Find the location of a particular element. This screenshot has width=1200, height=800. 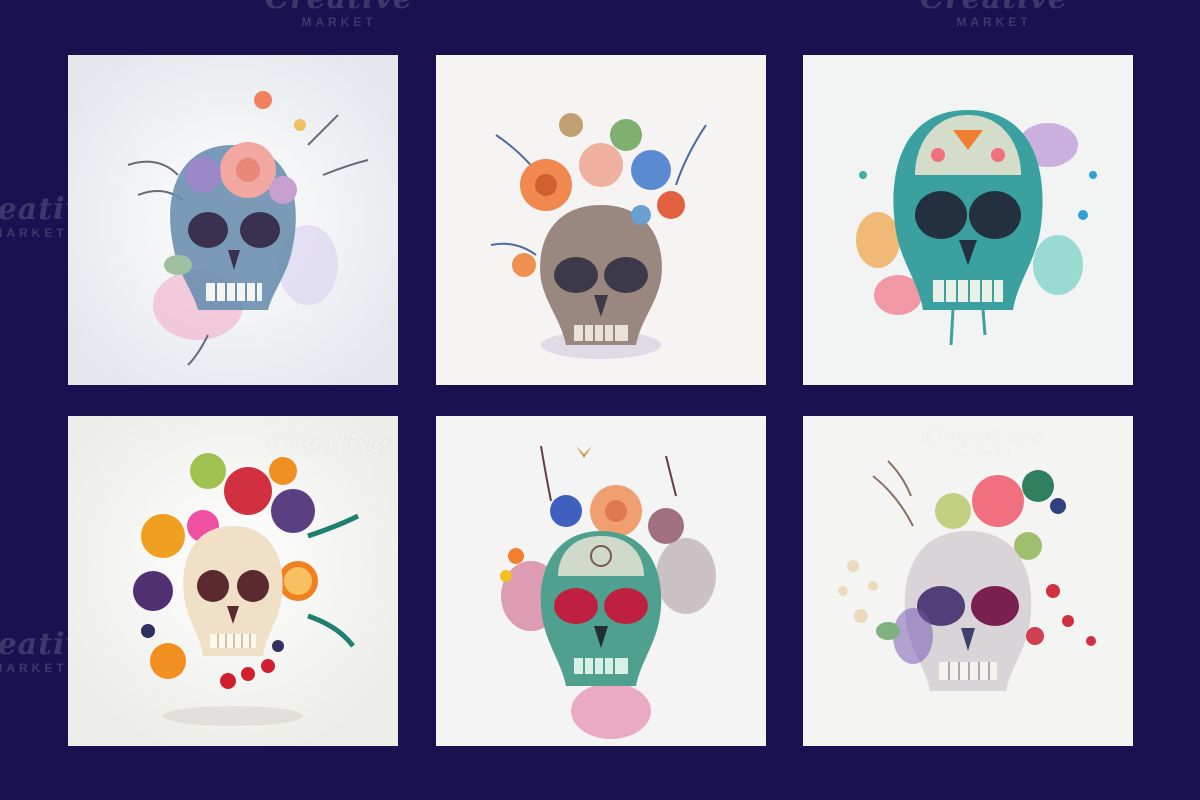

tile-watermark: Creative MARKET is located at coordinates (984, 441).